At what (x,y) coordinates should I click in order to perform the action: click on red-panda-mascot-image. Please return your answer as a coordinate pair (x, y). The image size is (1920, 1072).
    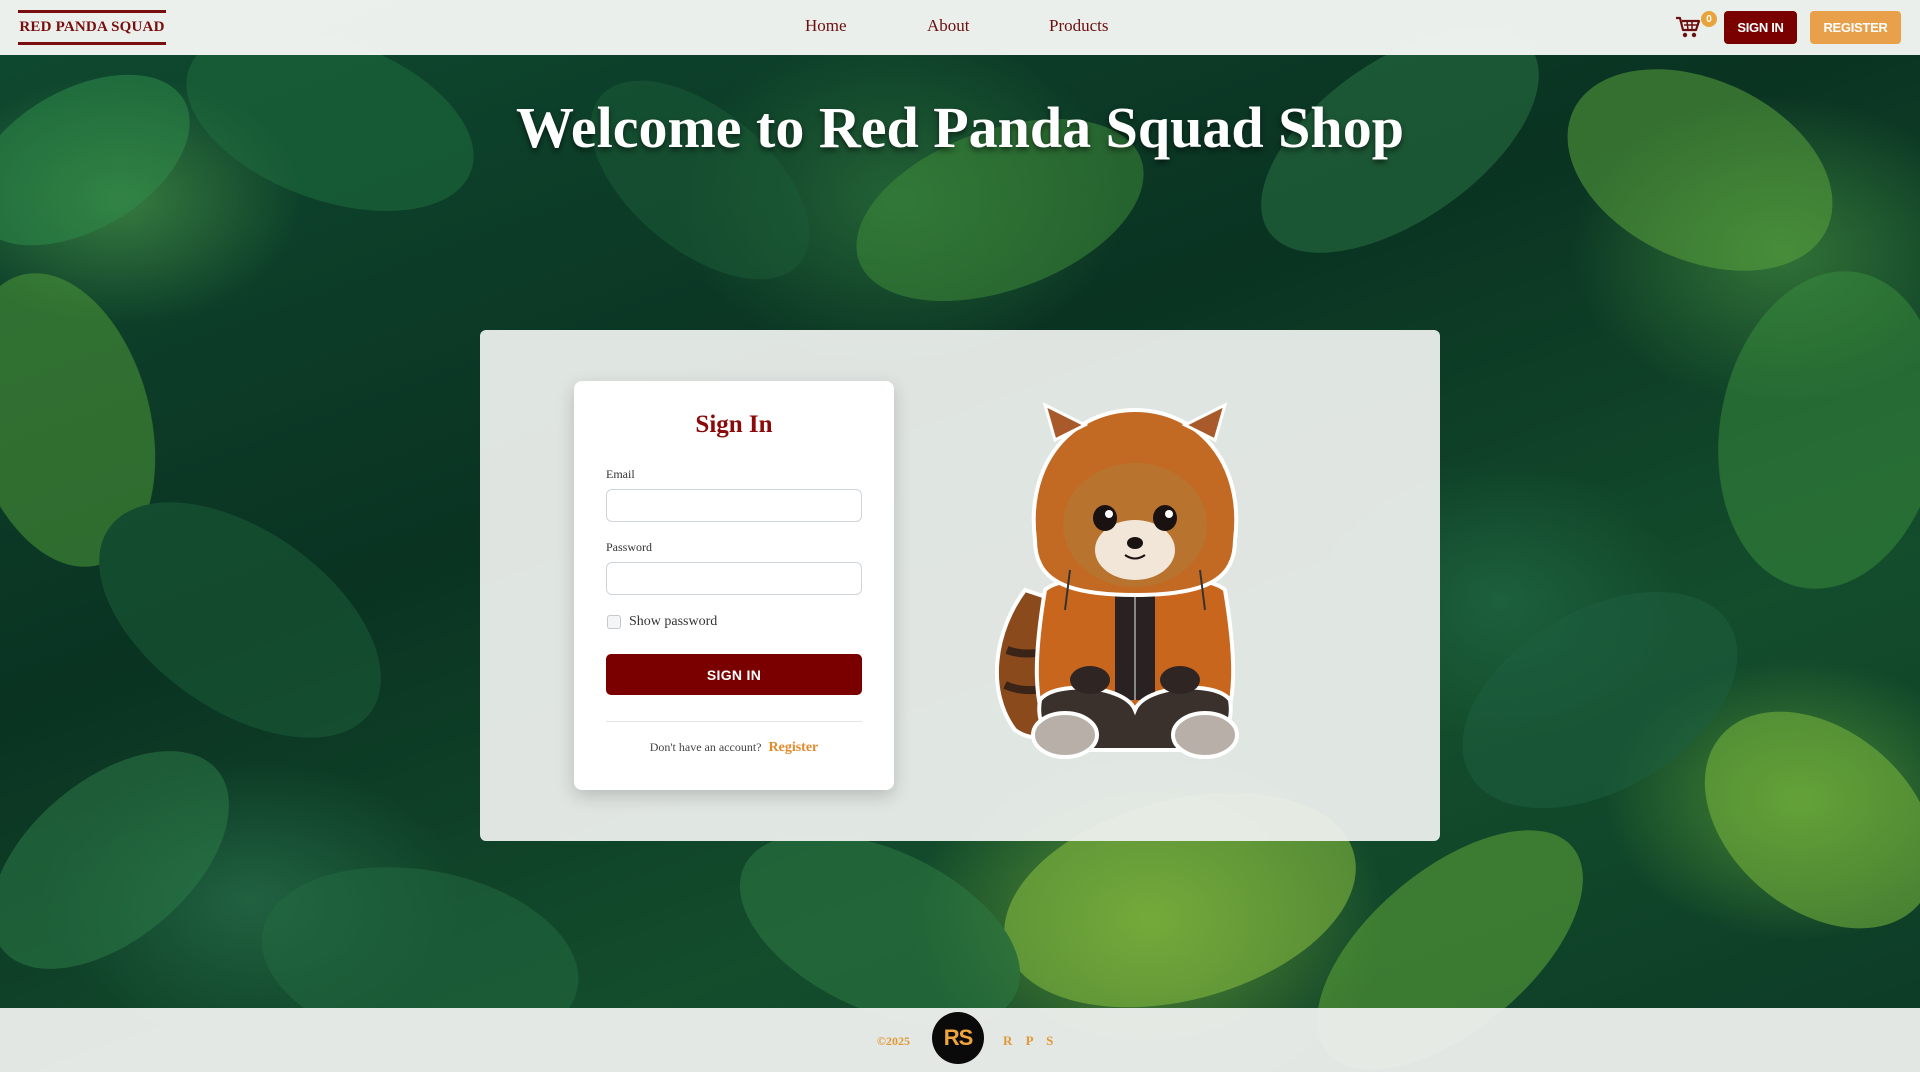
    Looking at the image, I should click on (1130, 585).